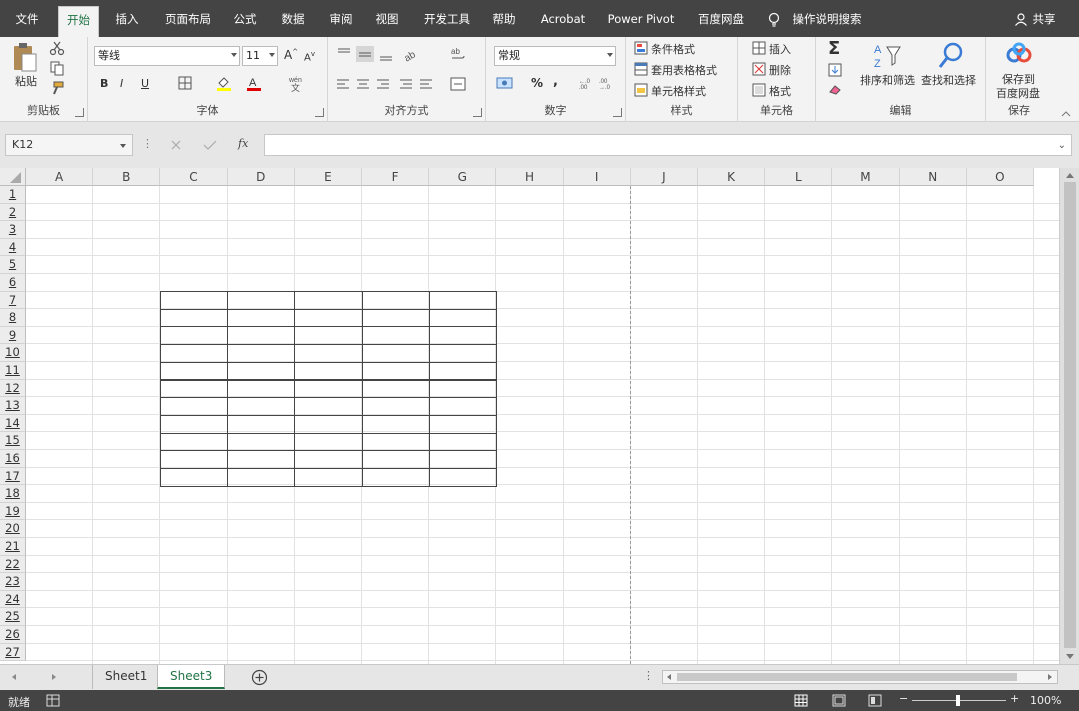  I want to click on format-cells-button: 格式, so click(780, 91).